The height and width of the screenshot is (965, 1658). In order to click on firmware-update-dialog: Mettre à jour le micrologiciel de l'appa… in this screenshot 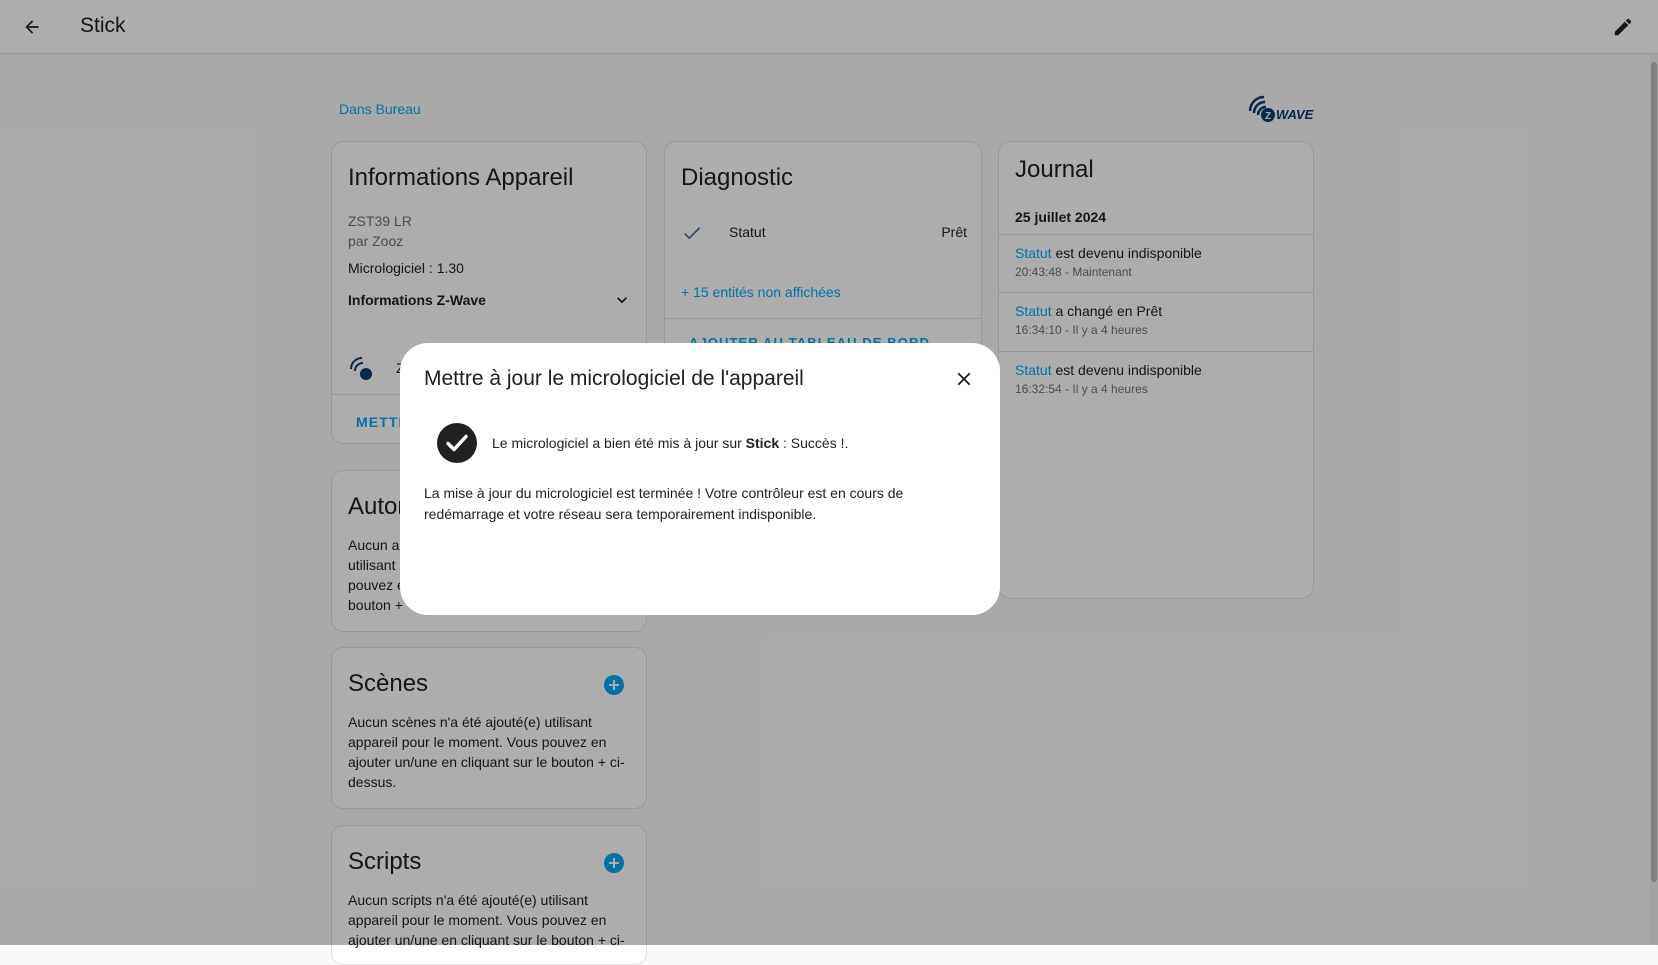, I will do `click(700, 479)`.